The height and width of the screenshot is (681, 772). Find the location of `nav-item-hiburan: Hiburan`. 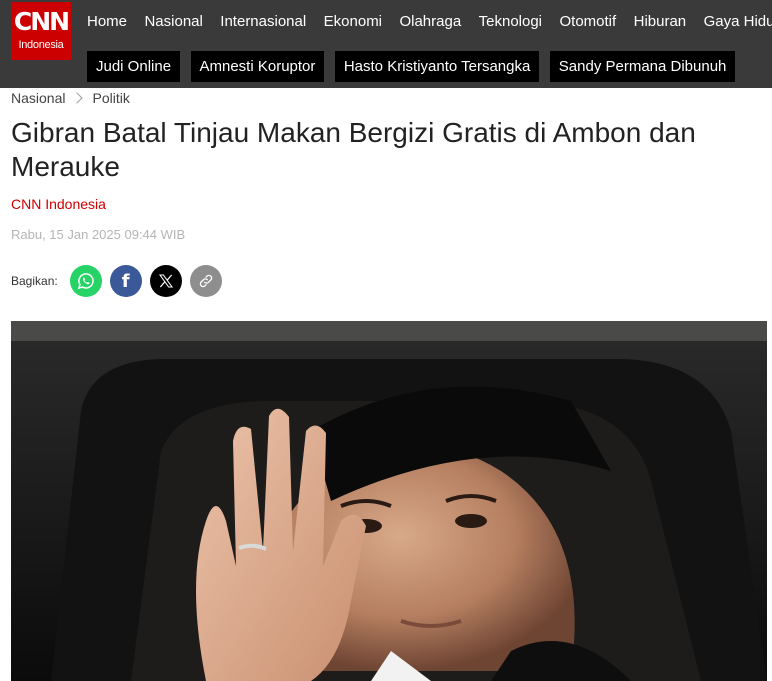

nav-item-hiburan: Hiburan is located at coordinates (660, 21).